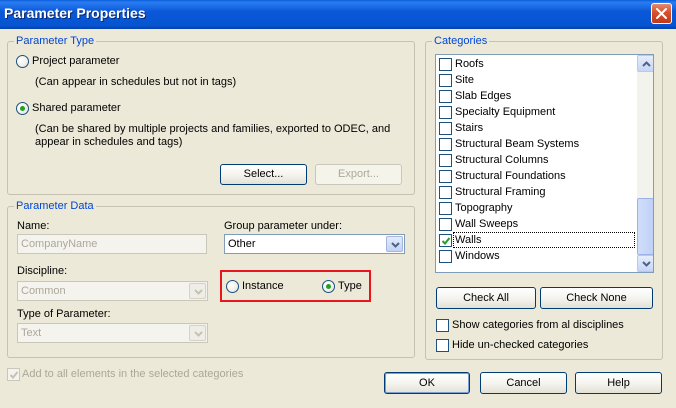 This screenshot has height=408, width=676. What do you see at coordinates (618, 383) in the screenshot?
I see `help-button: Help` at bounding box center [618, 383].